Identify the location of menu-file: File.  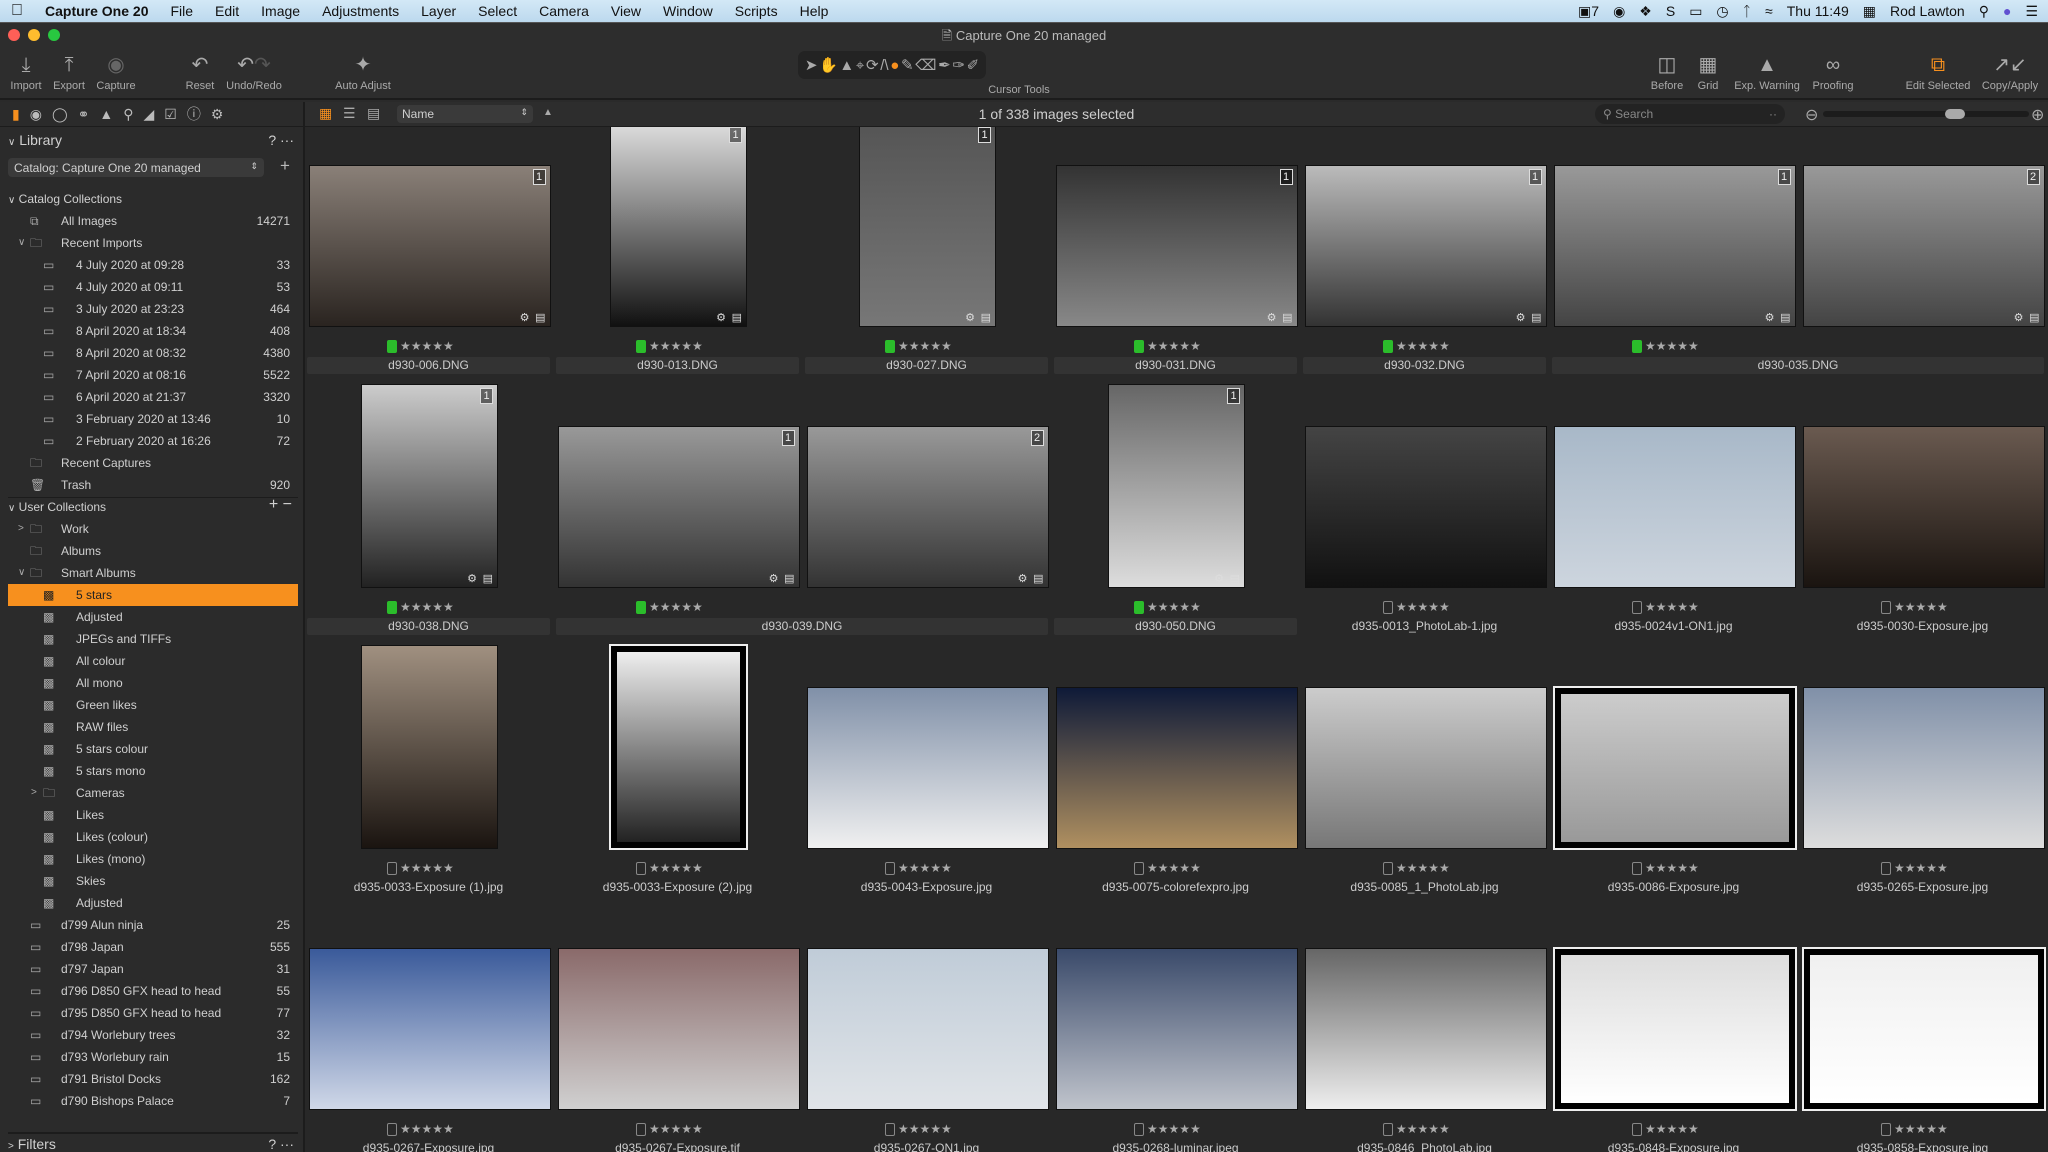
(181, 11).